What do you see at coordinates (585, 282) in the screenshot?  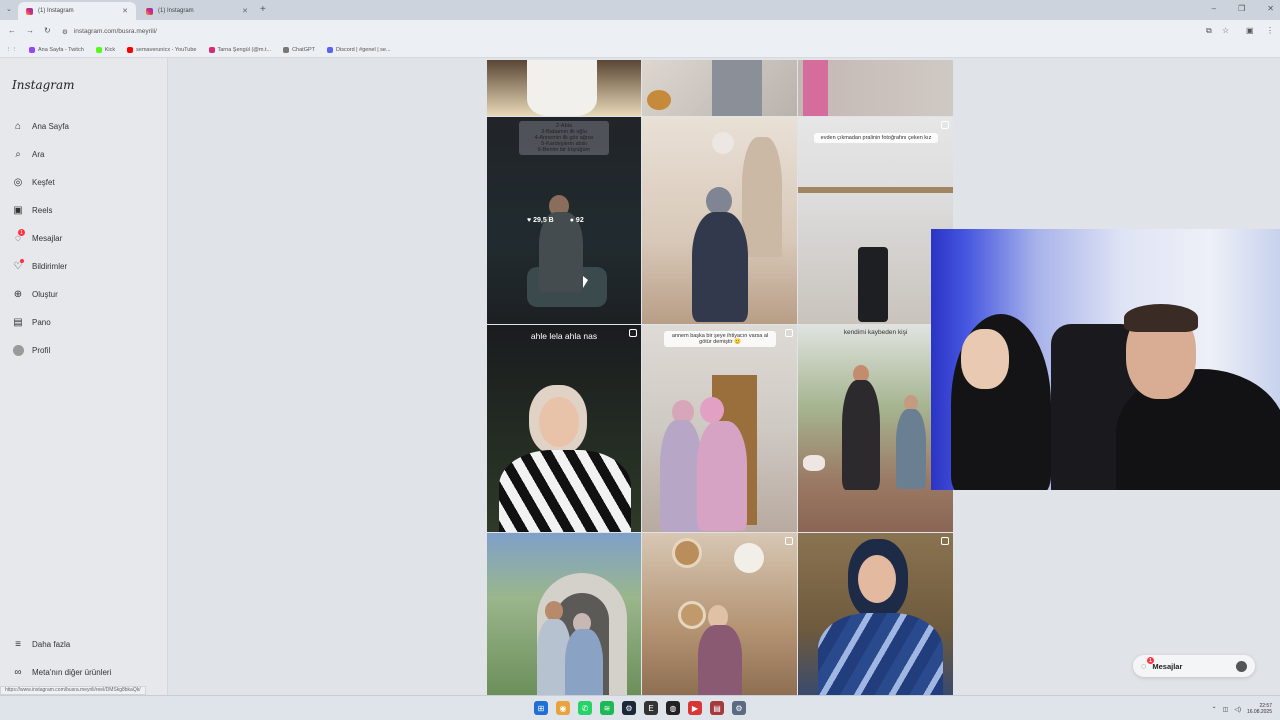 I see `mouse-cursor` at bounding box center [585, 282].